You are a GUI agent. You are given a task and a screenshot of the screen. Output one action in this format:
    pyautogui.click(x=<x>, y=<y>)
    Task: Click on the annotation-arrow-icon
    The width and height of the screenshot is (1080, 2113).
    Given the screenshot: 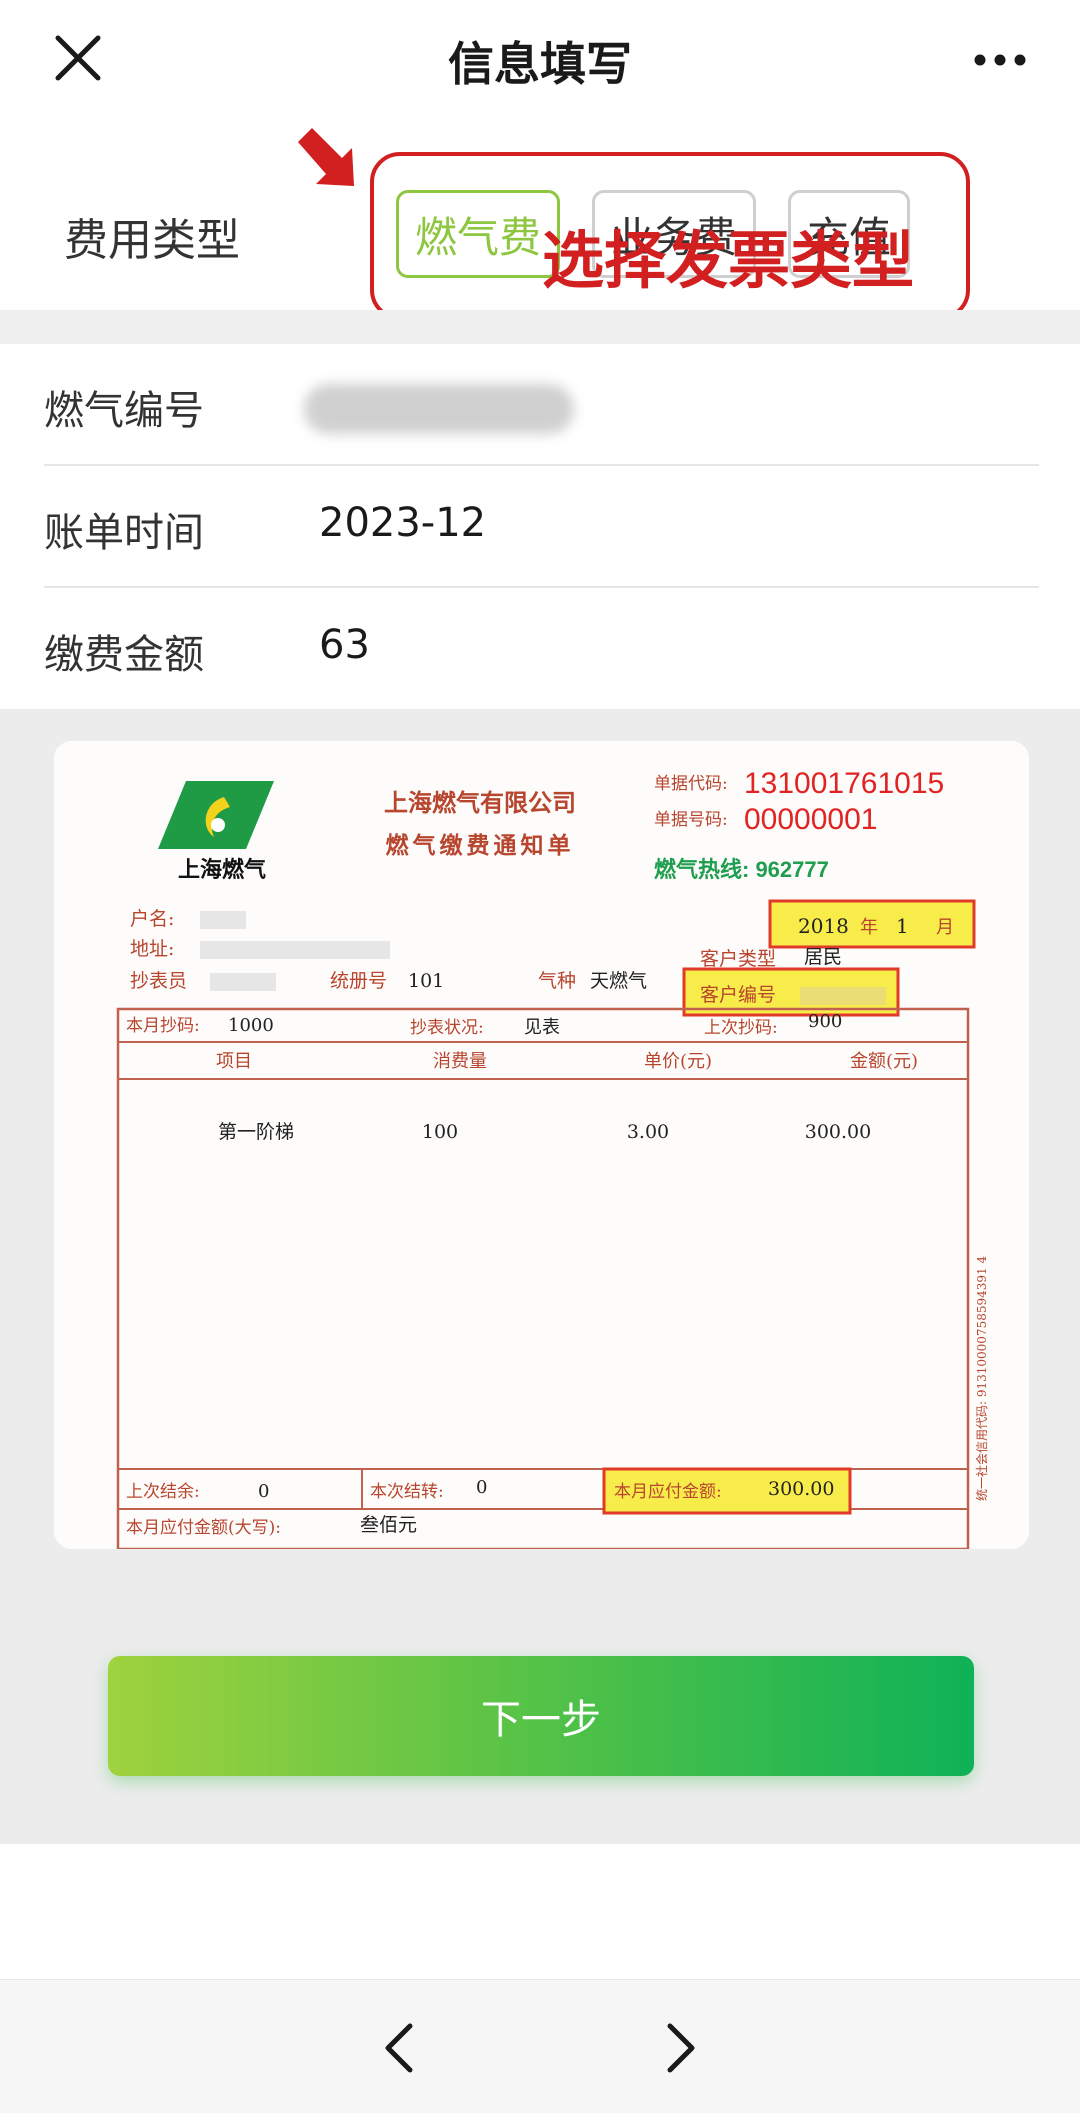 What is the action you would take?
    pyautogui.click(x=326, y=157)
    